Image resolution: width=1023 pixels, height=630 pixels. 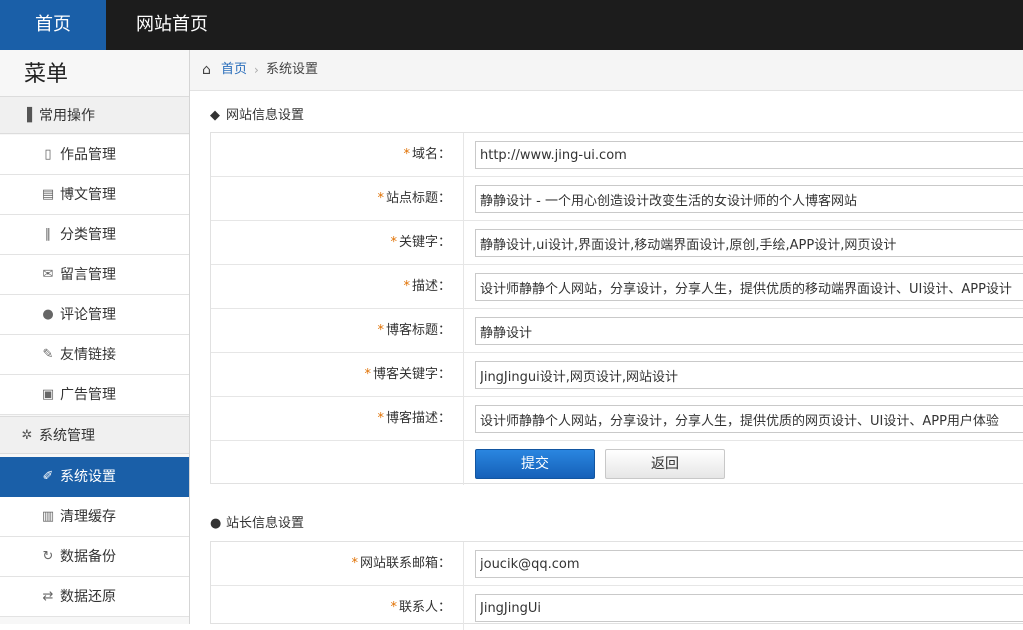 I want to click on section-title-text: 站长信息设置, so click(x=265, y=523).